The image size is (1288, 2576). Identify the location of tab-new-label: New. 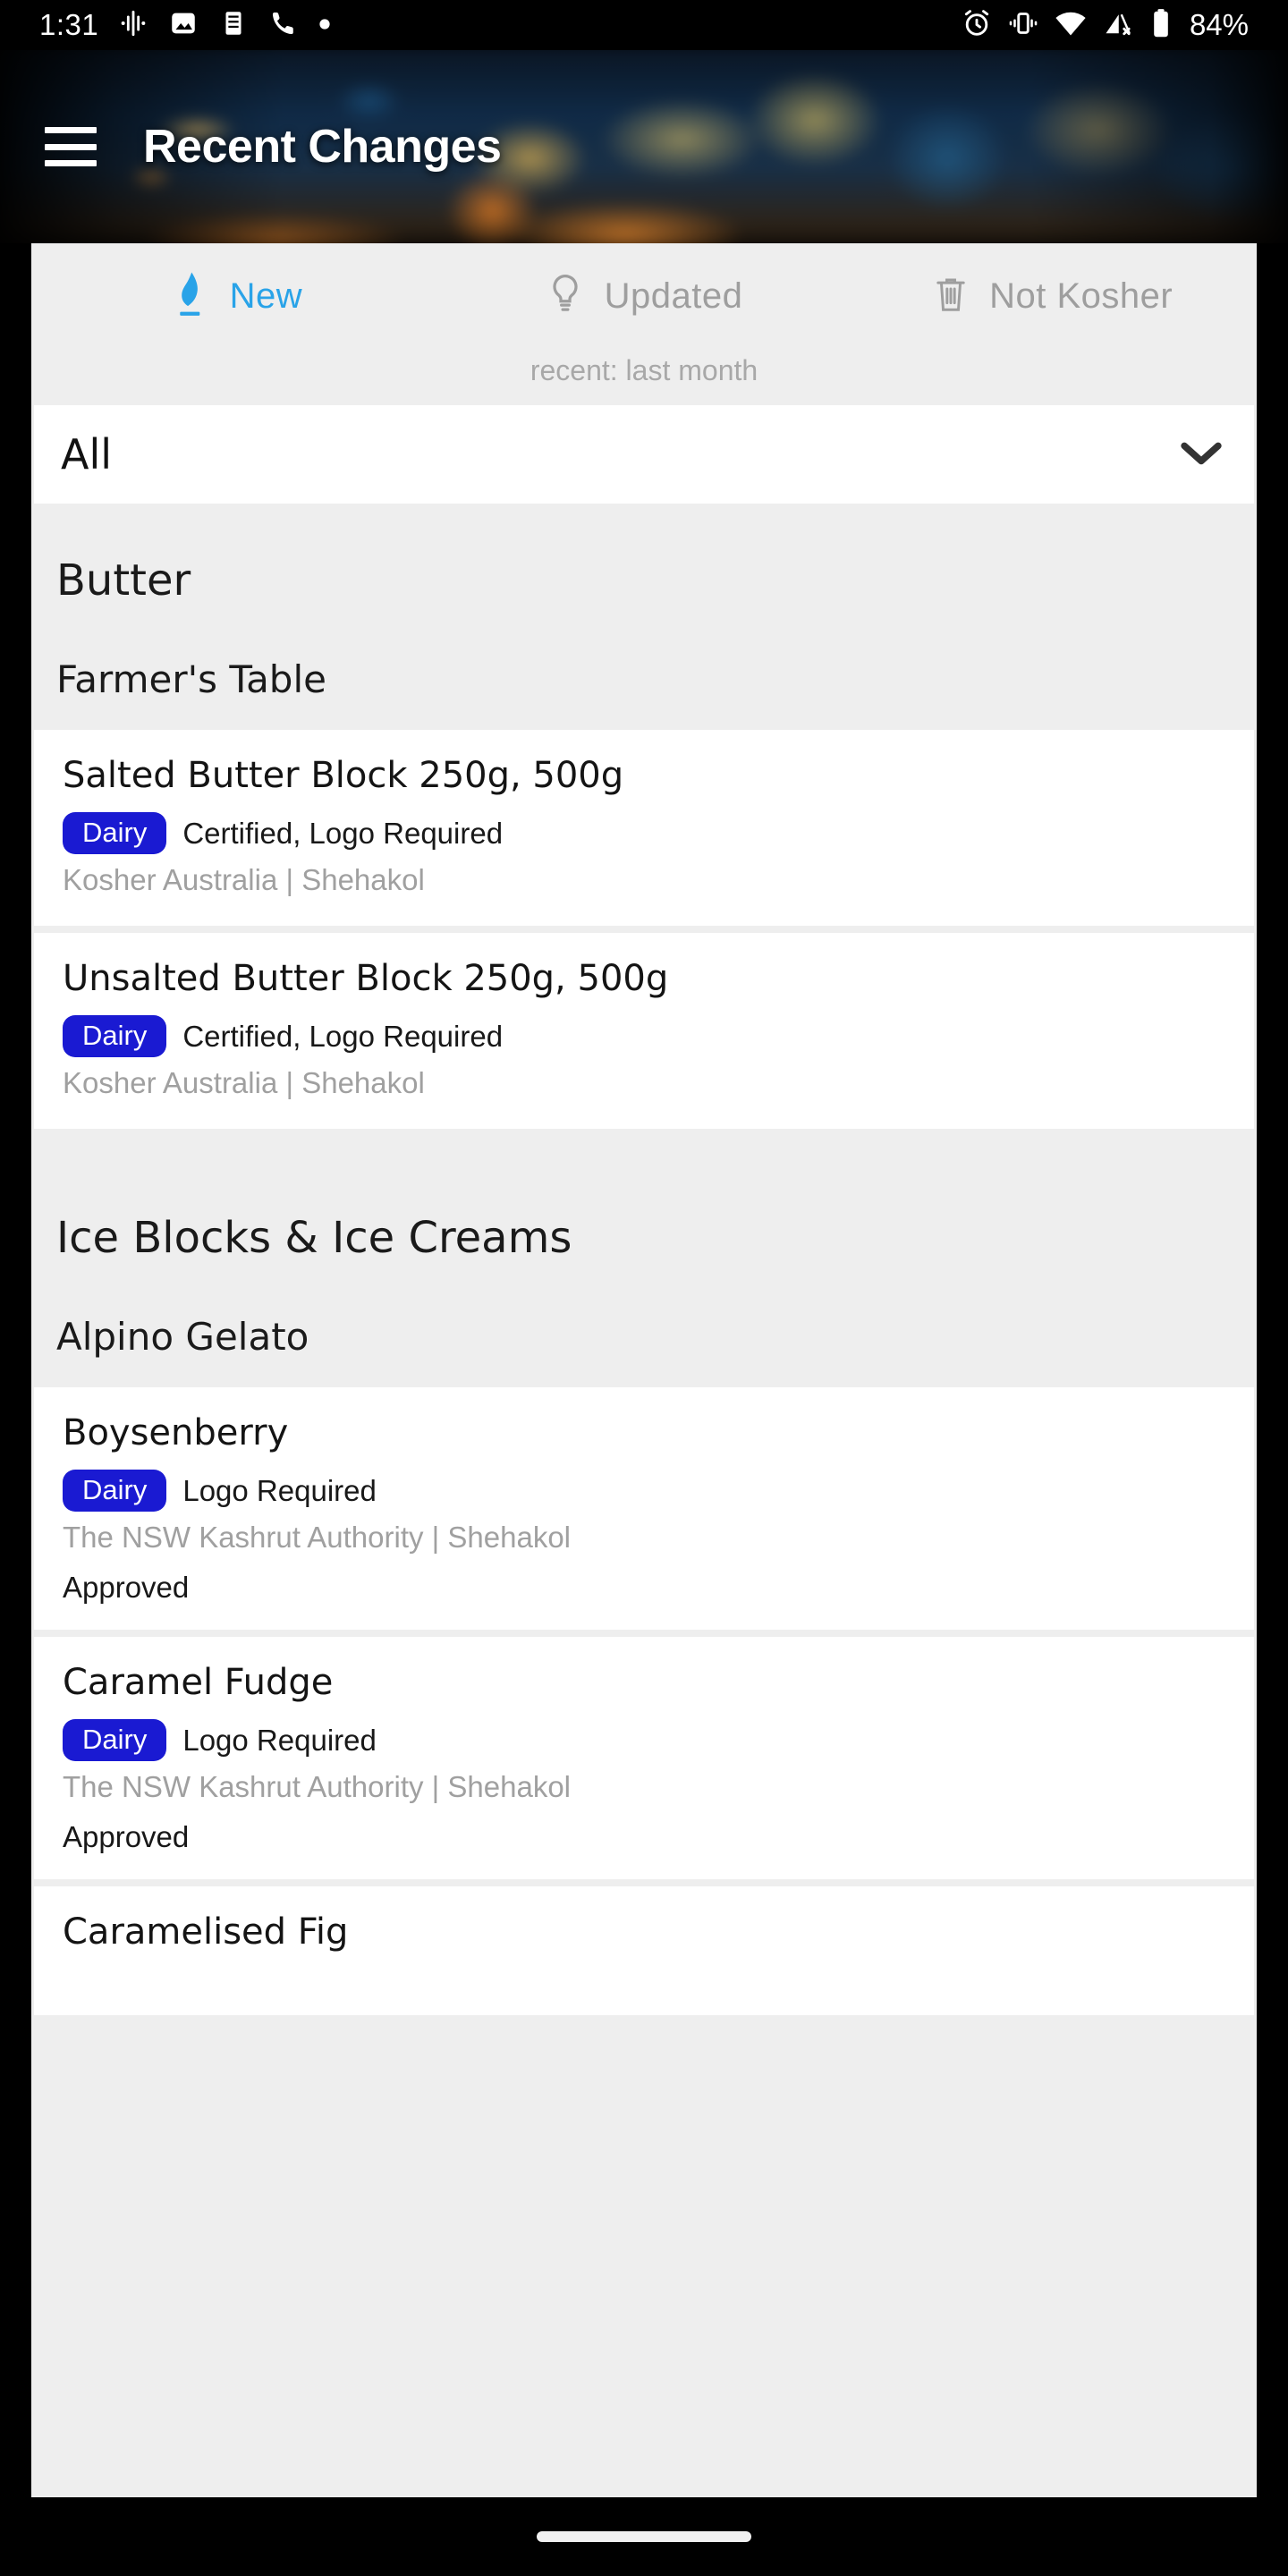
(266, 295).